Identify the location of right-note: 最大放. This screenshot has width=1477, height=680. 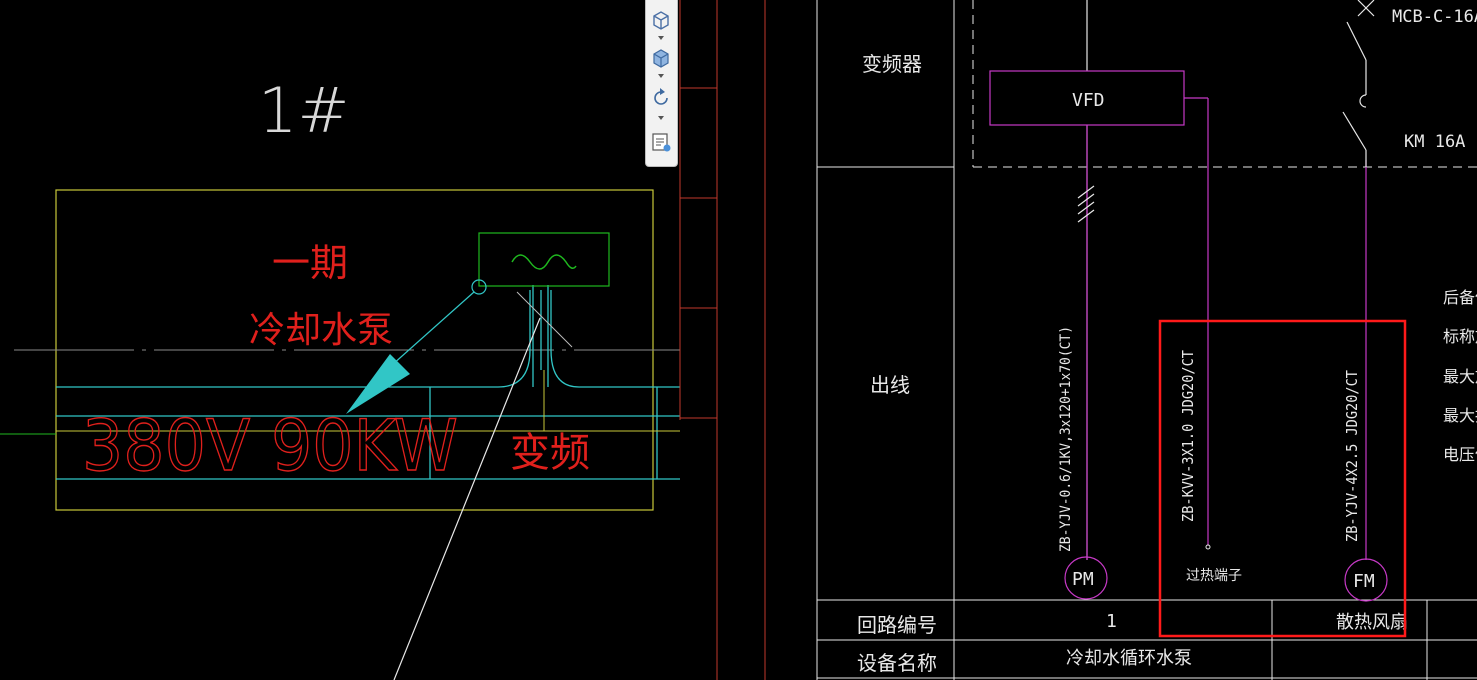
(1460, 376).